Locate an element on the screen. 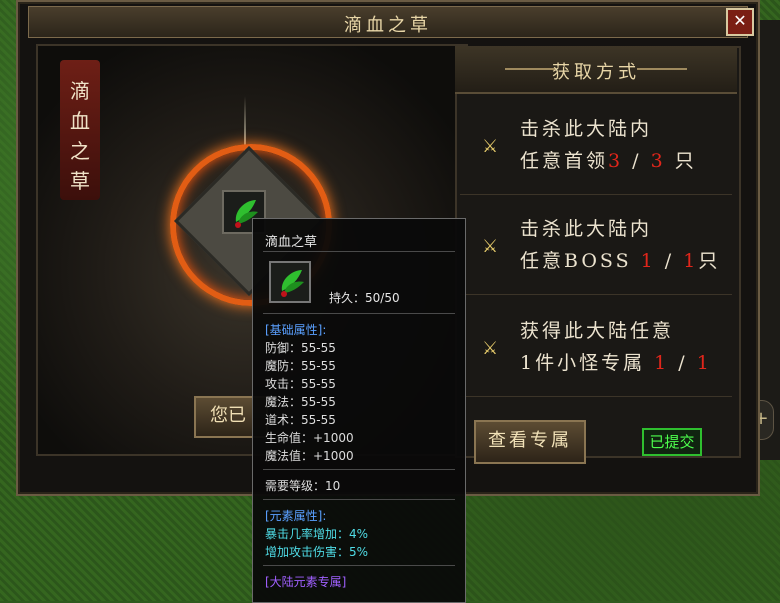 This screenshot has width=780, height=603. stat-magic-defense: 魔防：55-55 is located at coordinates (300, 366).